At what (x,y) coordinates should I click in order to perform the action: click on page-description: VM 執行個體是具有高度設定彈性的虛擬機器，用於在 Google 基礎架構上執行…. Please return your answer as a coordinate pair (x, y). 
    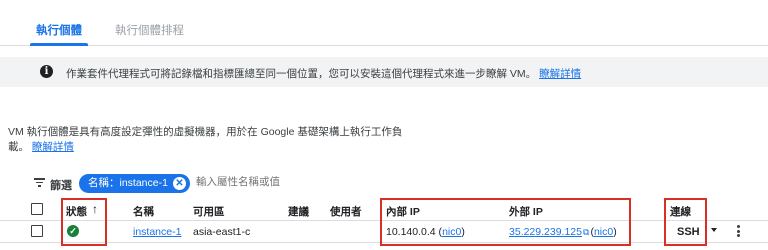
    Looking at the image, I should click on (208, 140).